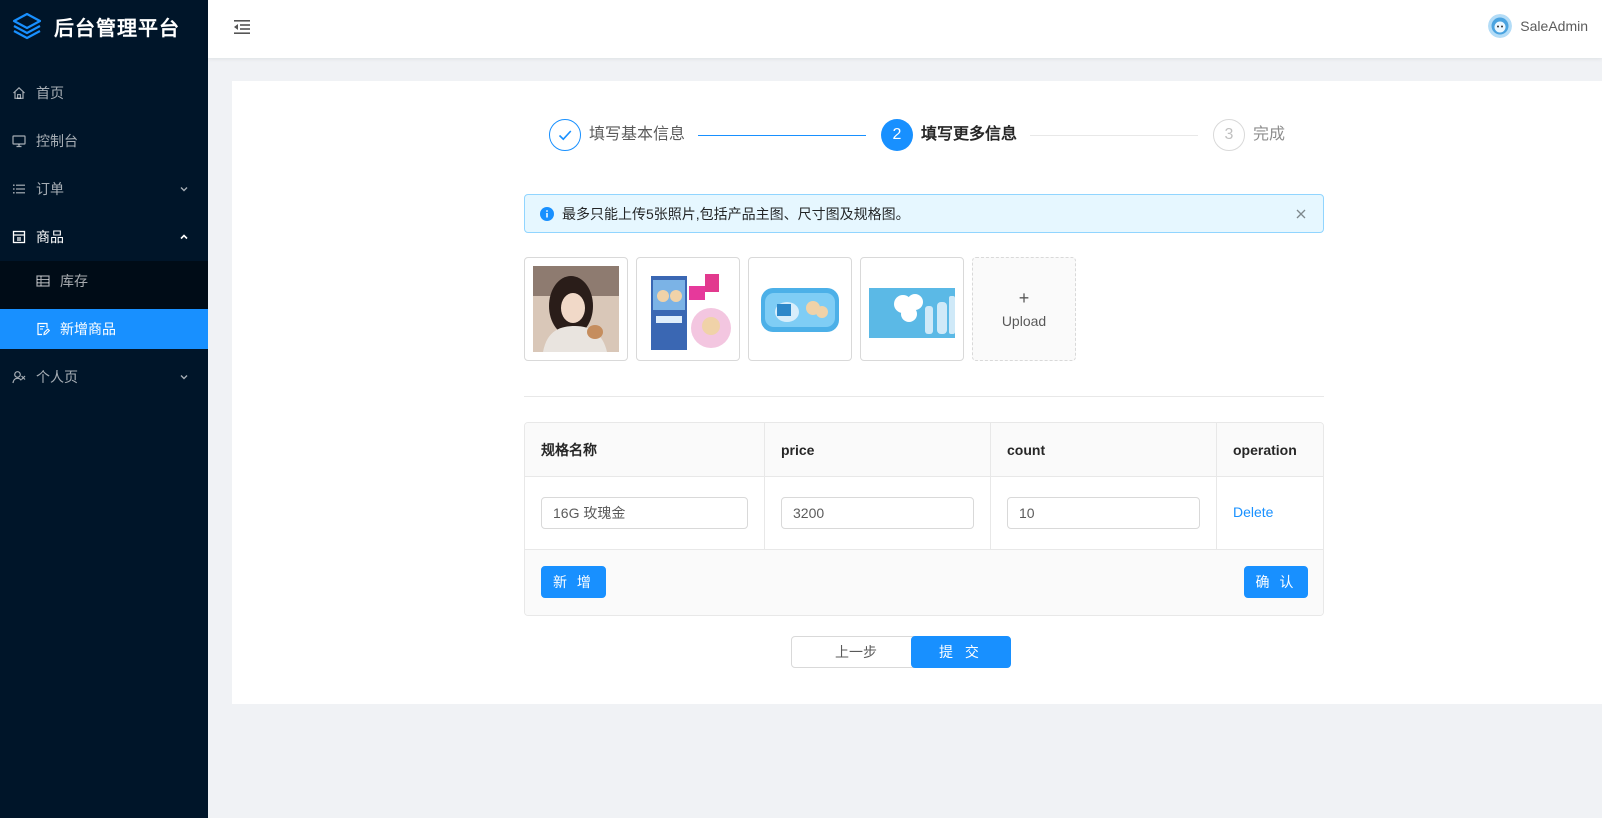 The height and width of the screenshot is (818, 1602). What do you see at coordinates (1024, 309) in the screenshot?
I see `upload-button: + Upload` at bounding box center [1024, 309].